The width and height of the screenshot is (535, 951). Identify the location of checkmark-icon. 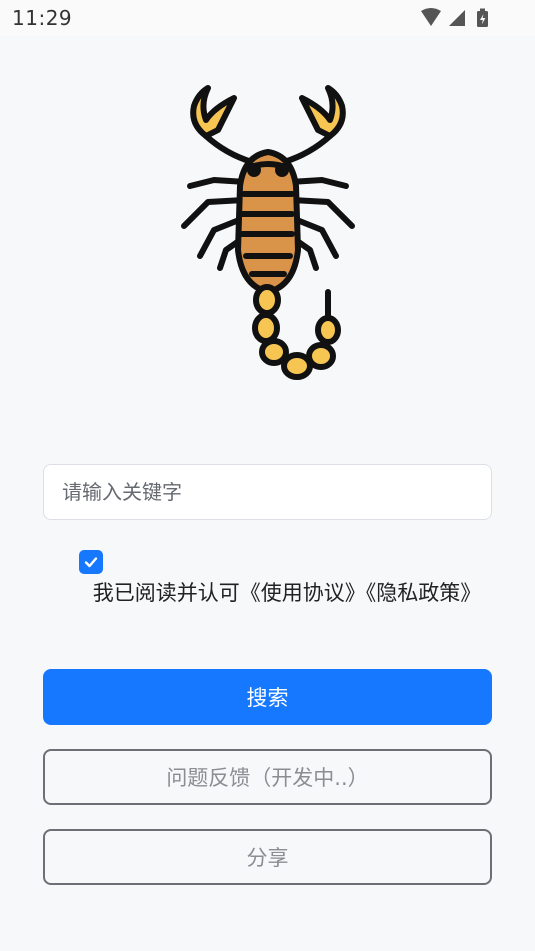
(91, 562).